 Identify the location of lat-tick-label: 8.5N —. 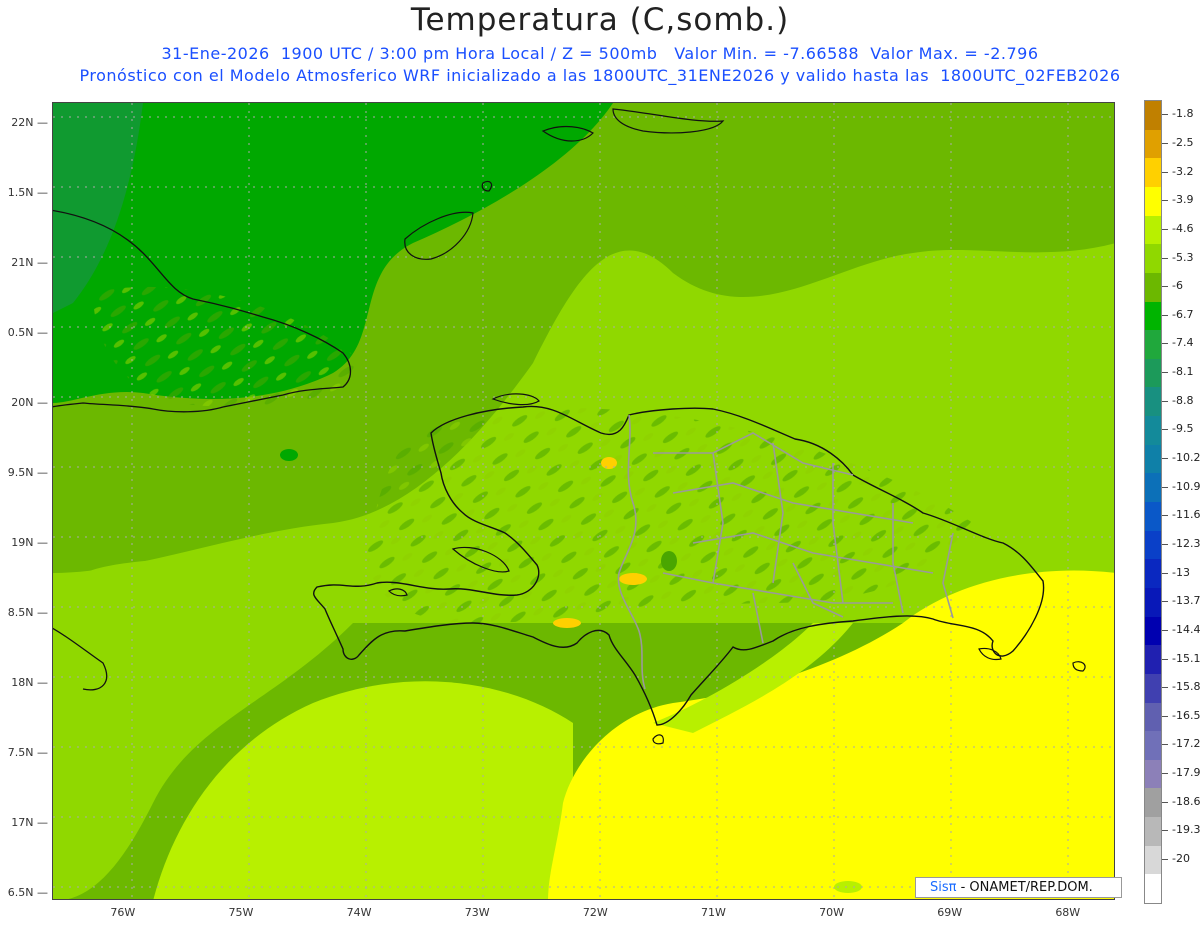
(27, 612).